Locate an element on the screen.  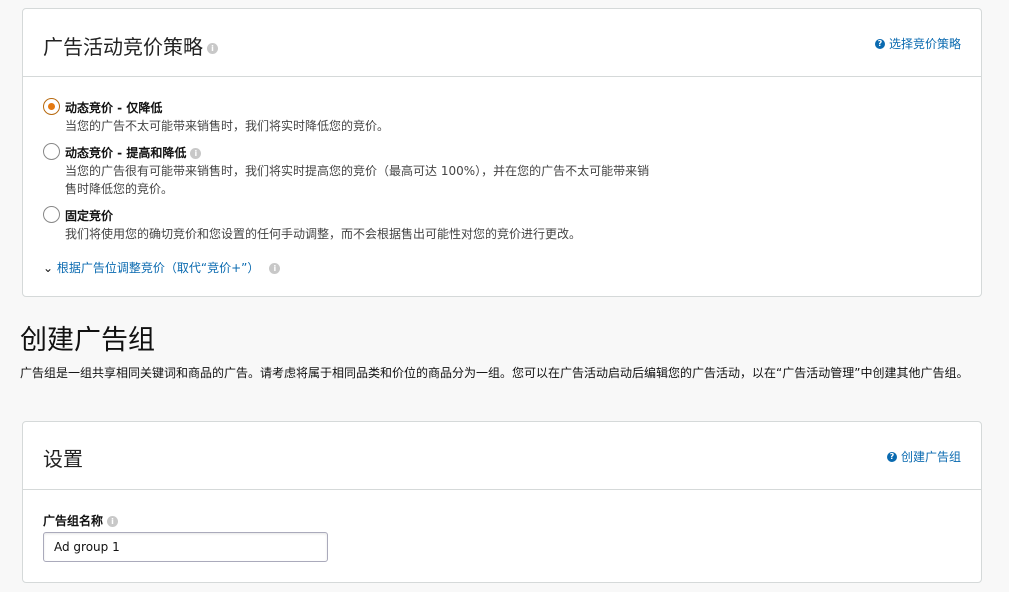
chevron-down-icon: ⌄ is located at coordinates (50, 268).